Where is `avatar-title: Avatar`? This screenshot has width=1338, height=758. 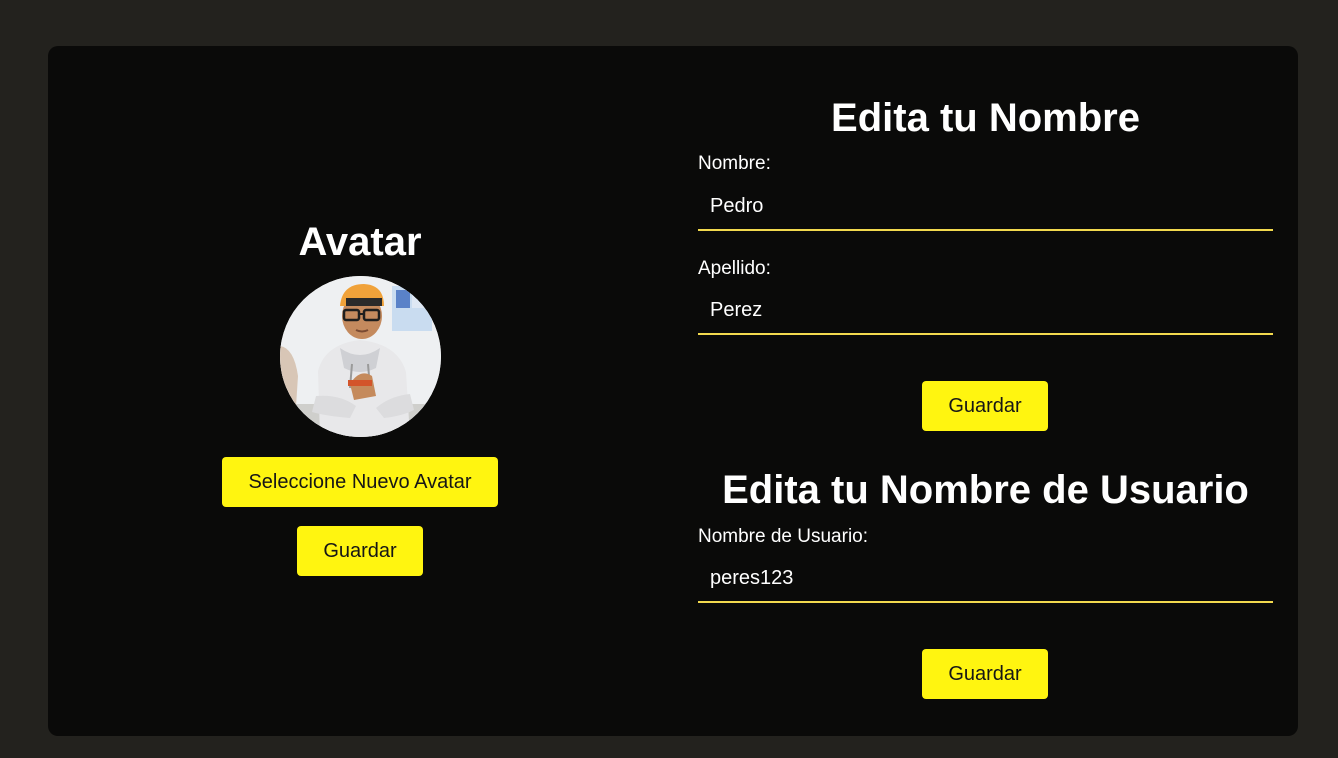
avatar-title: Avatar is located at coordinates (360, 242).